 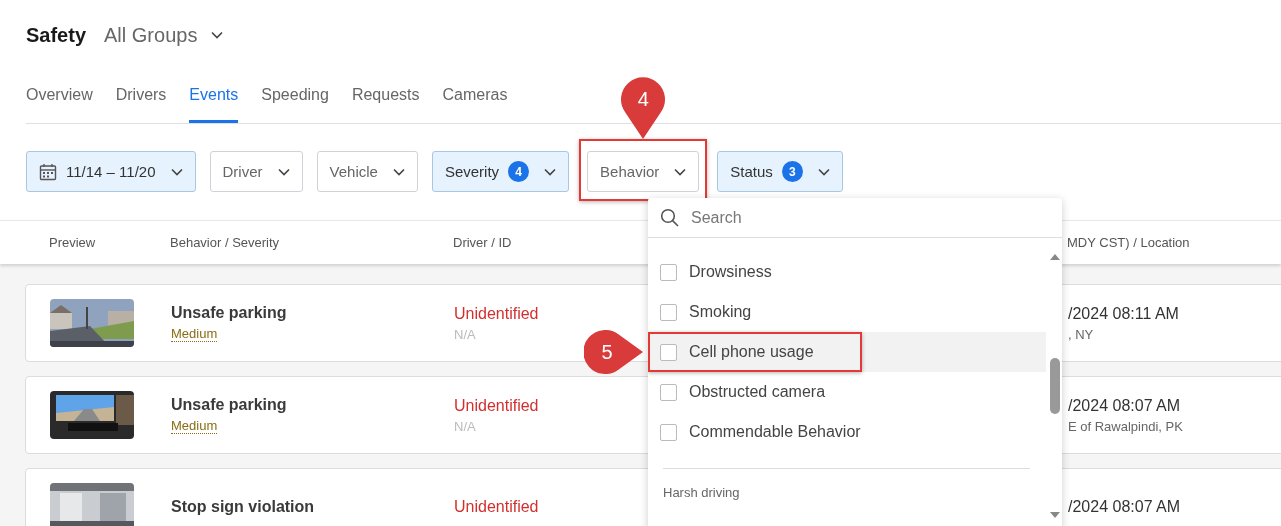 I want to click on filter-label: 11/14 – 11/20, so click(x=111, y=171).